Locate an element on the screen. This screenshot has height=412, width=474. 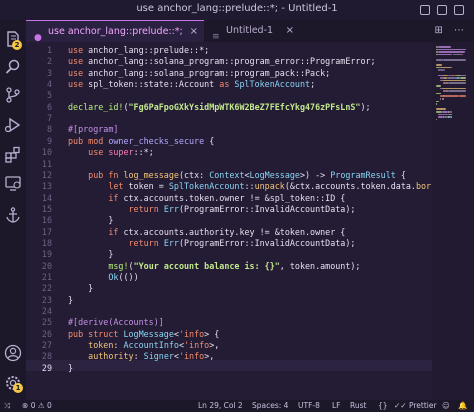
search-icon is located at coordinates (13, 67).